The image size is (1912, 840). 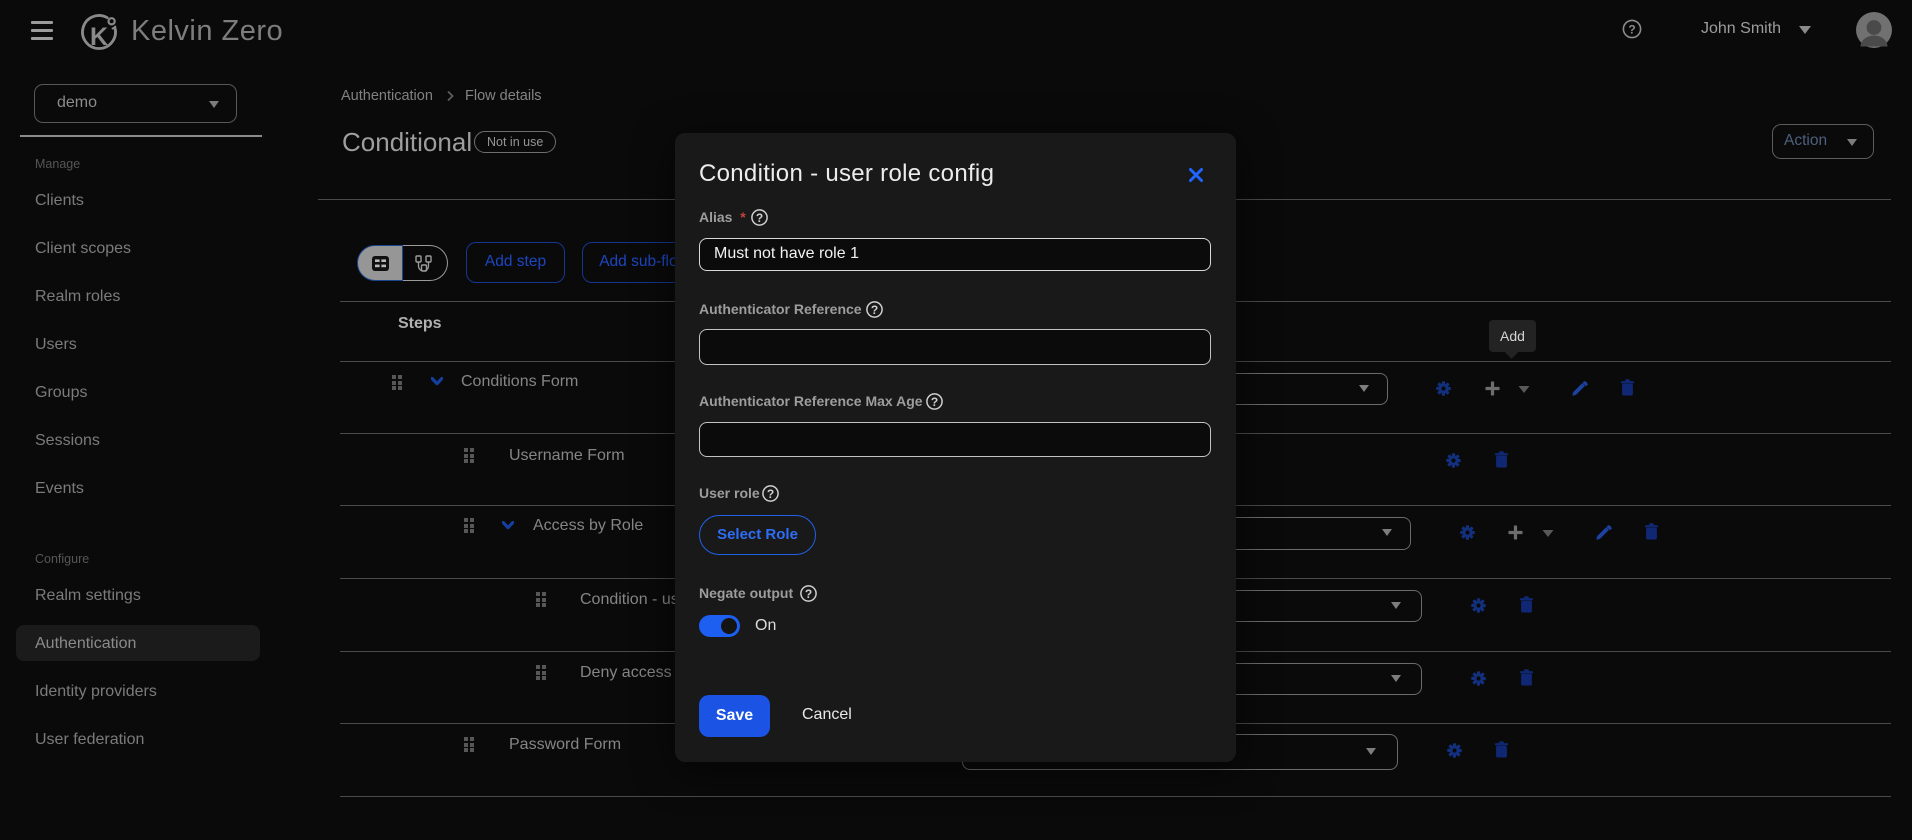 What do you see at coordinates (99, 37) in the screenshot?
I see `svg-text: K` at bounding box center [99, 37].